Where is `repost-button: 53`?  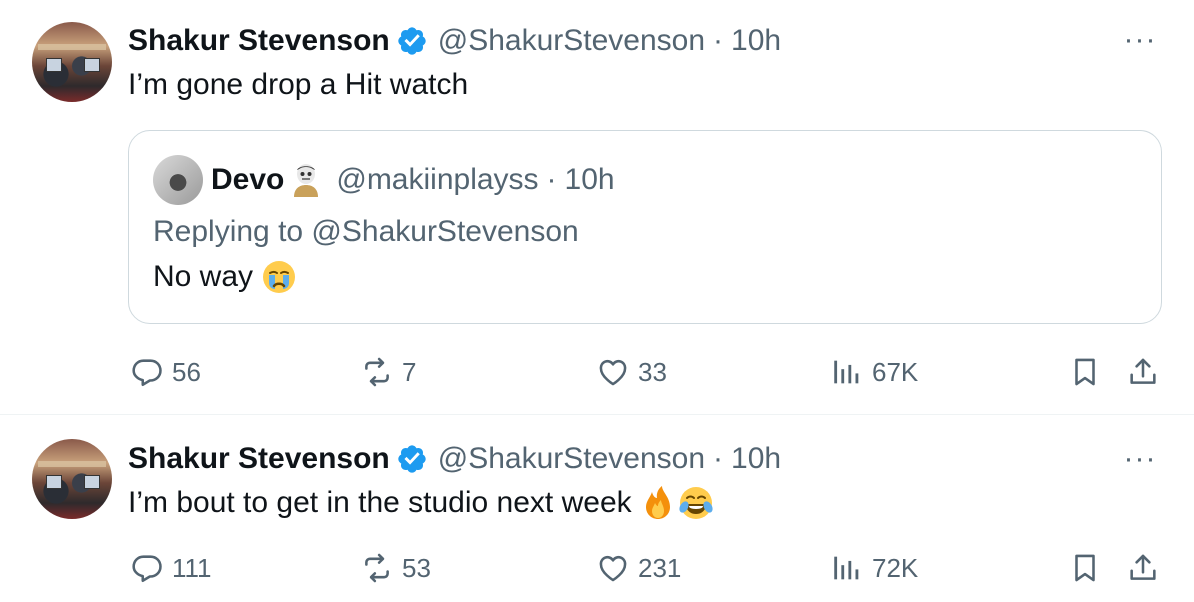
repost-button: 53 is located at coordinates (395, 568).